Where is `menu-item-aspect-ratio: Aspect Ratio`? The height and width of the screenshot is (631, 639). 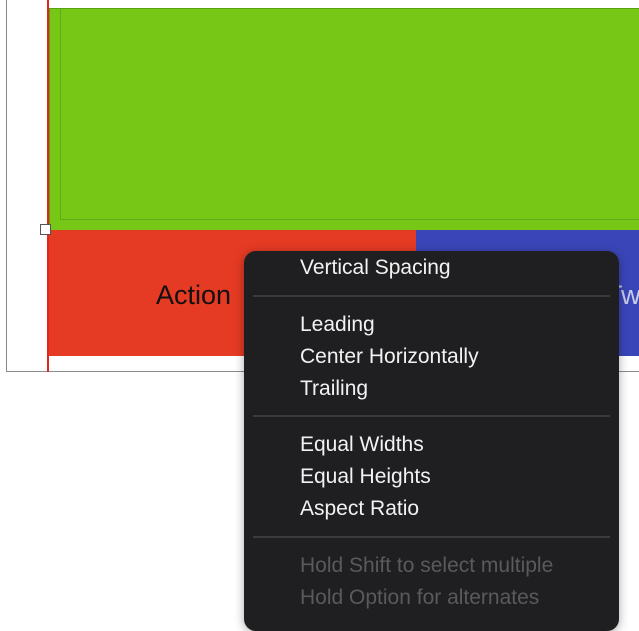 menu-item-aspect-ratio: Aspect Ratio is located at coordinates (359, 509).